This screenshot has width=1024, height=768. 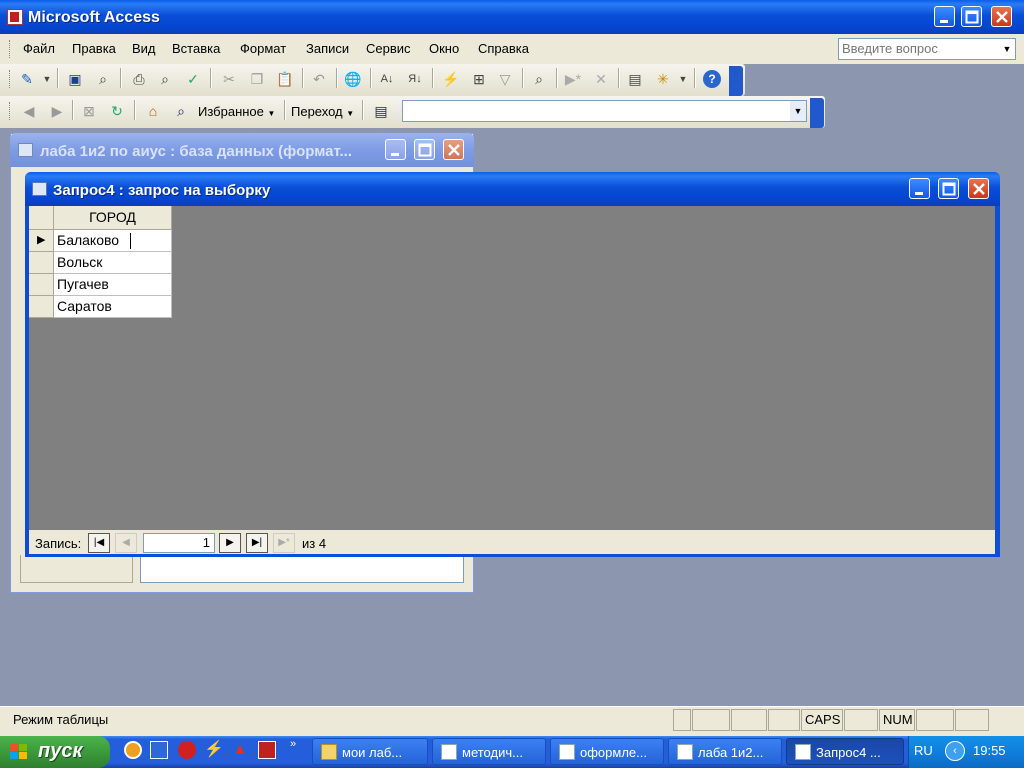 What do you see at coordinates (453, 149) in the screenshot?
I see `database-close-button` at bounding box center [453, 149].